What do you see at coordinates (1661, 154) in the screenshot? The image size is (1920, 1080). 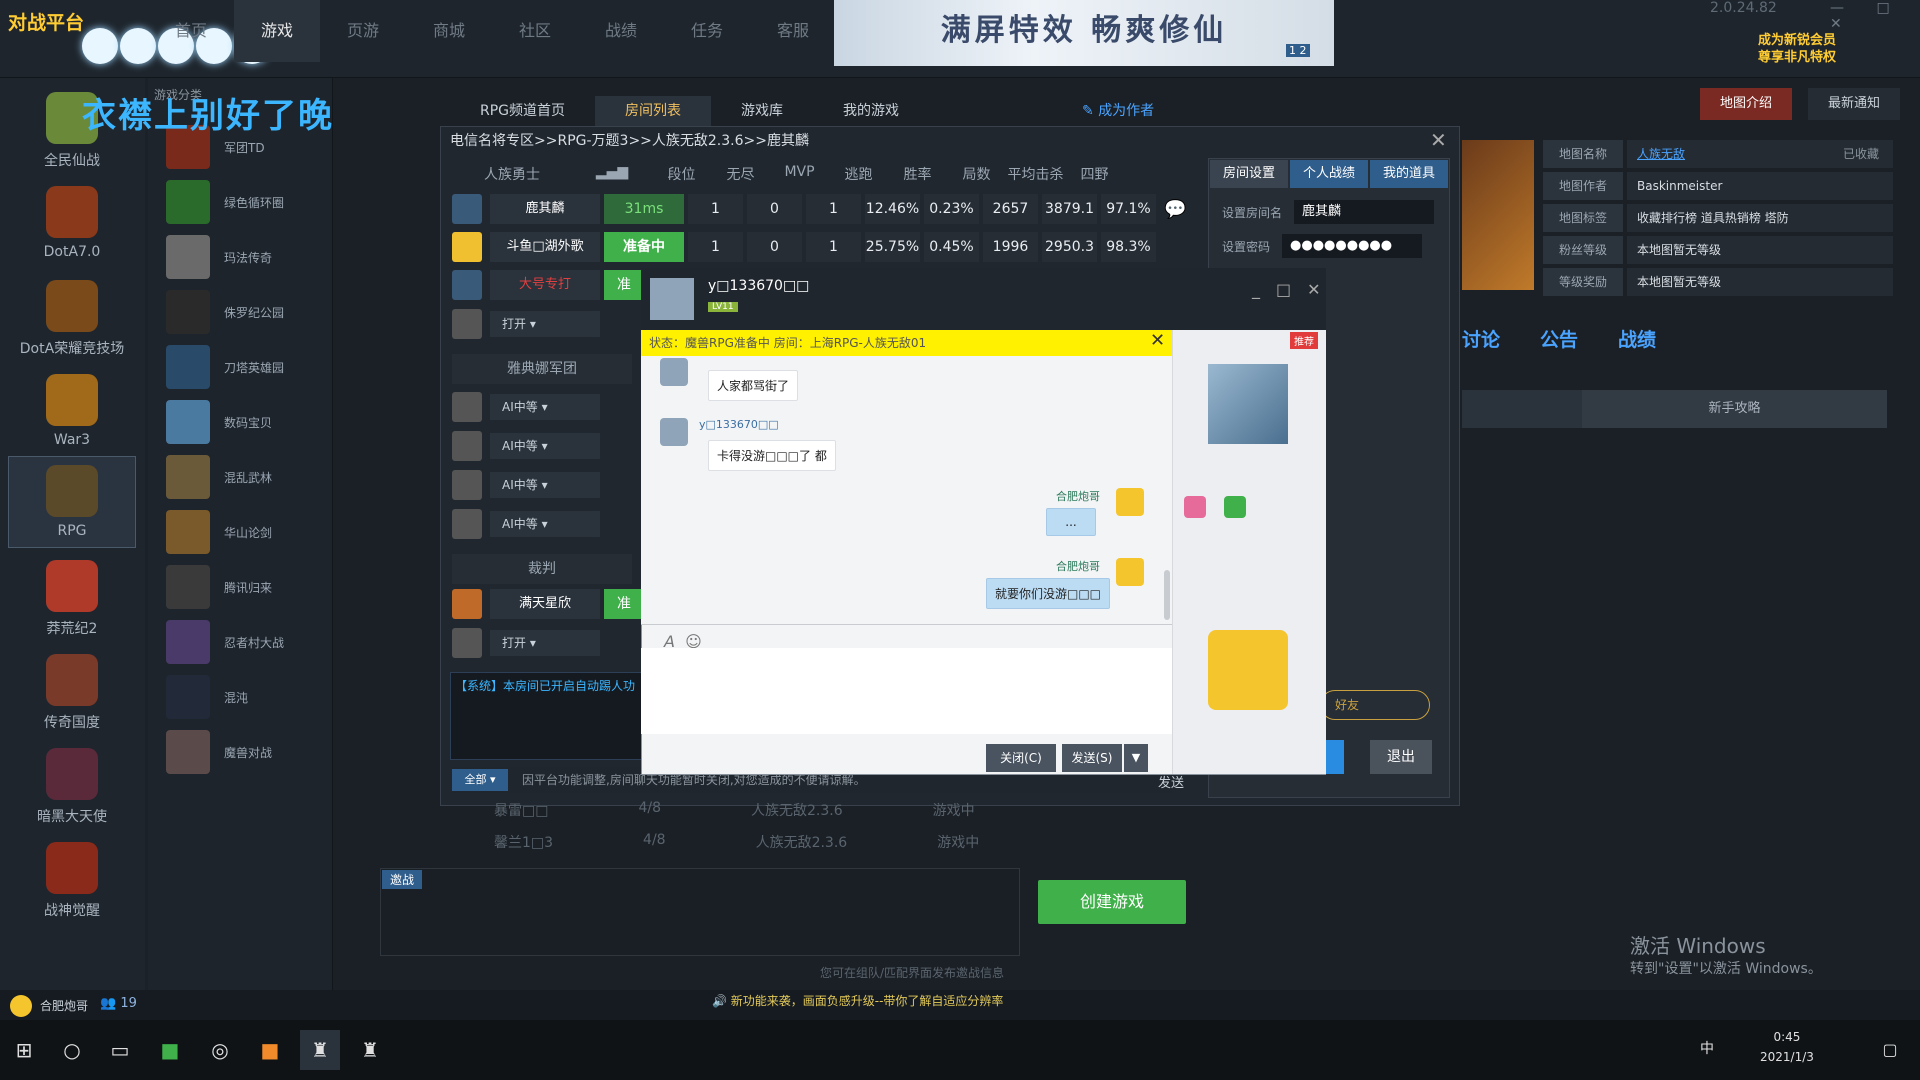 I see `map-name-link: 人族无敌` at bounding box center [1661, 154].